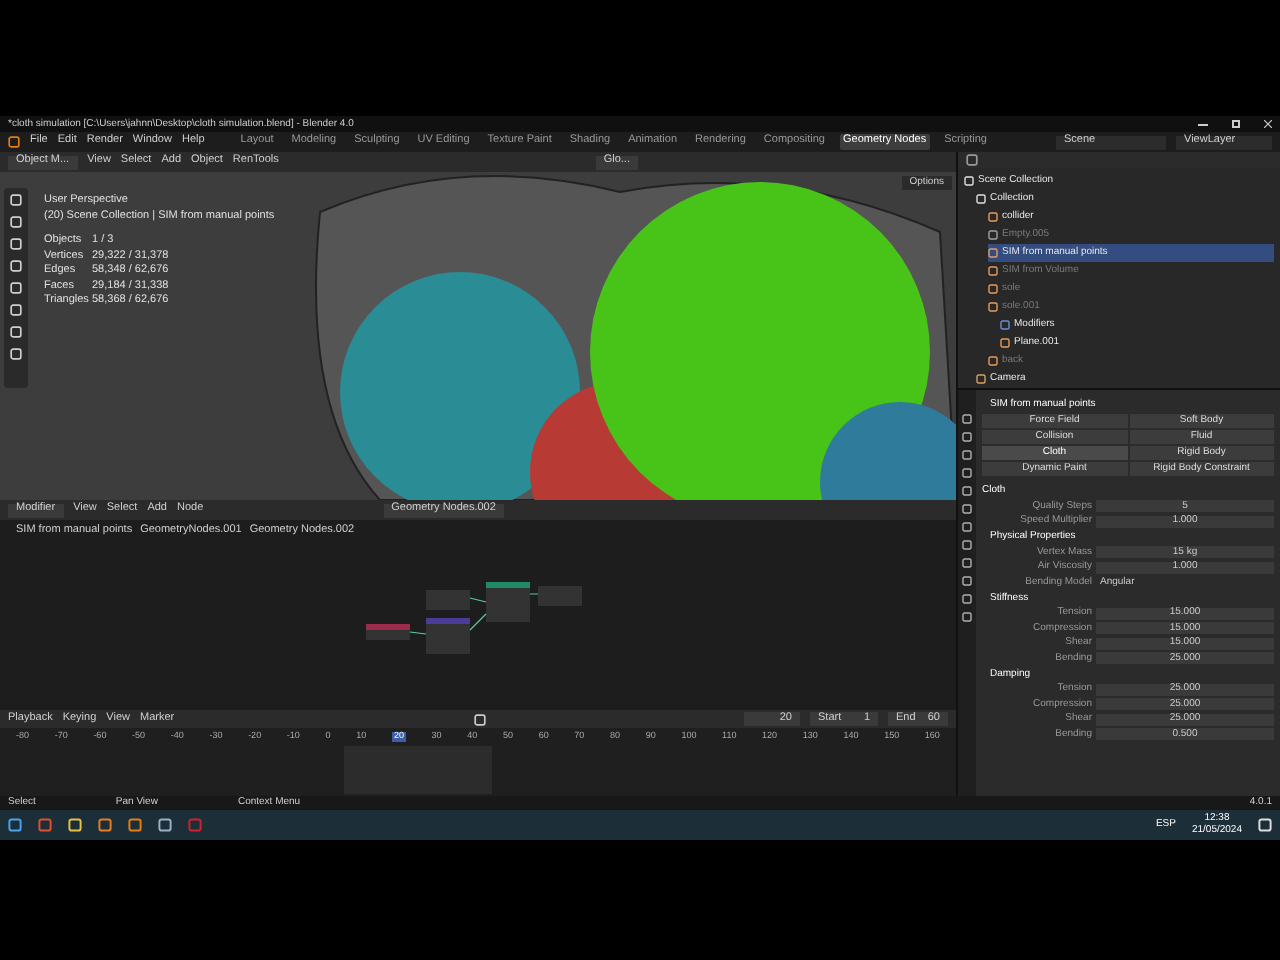  I want to click on minimize-icon, so click(1203, 124).